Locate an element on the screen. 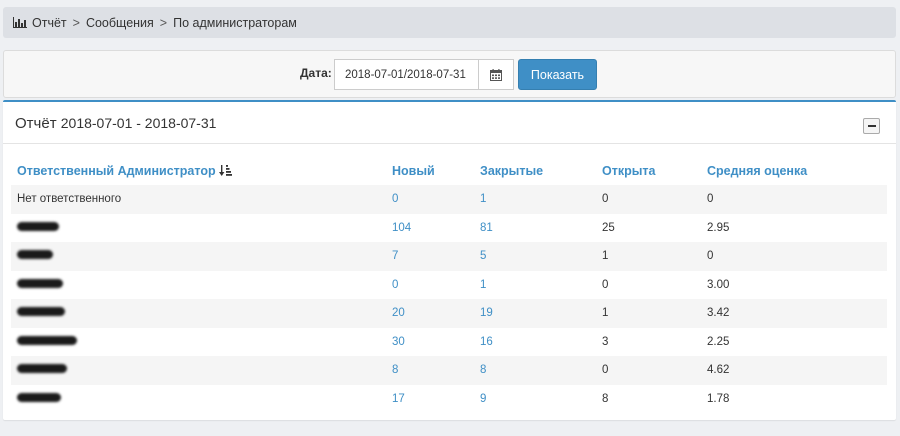 The width and height of the screenshot is (900, 436). new-count-link: 20 is located at coordinates (430, 313).